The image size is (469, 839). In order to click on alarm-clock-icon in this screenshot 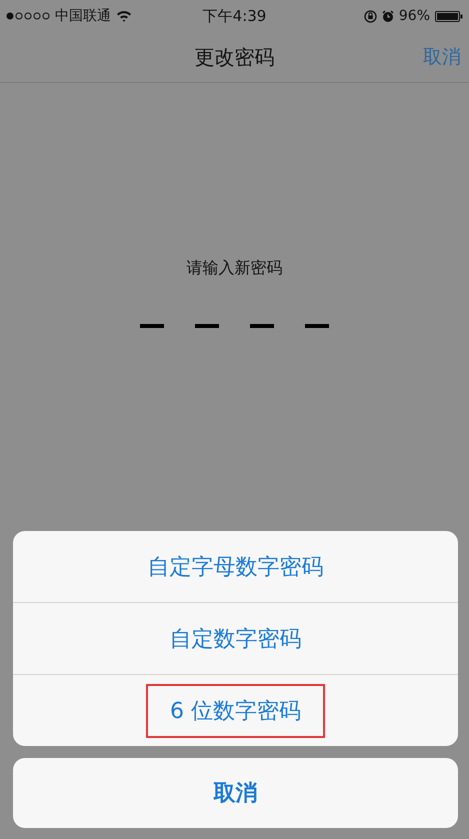, I will do `click(388, 16)`.